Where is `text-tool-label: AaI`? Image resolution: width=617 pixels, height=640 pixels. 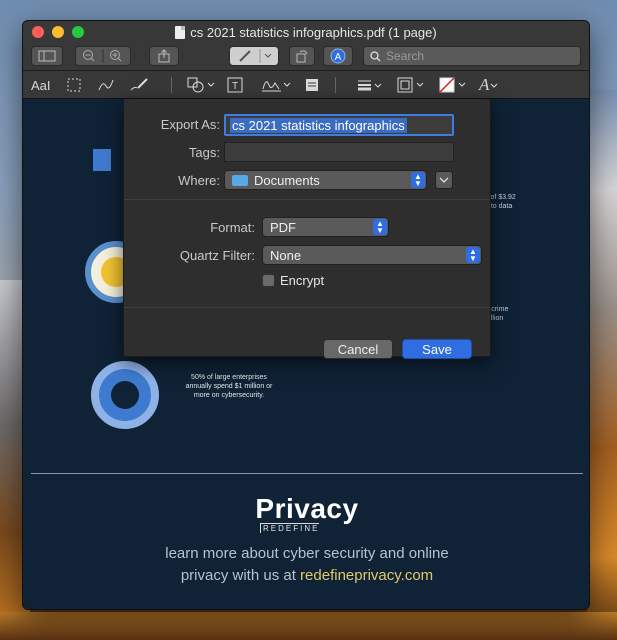
text-tool-label: AaI is located at coordinates (41, 85).